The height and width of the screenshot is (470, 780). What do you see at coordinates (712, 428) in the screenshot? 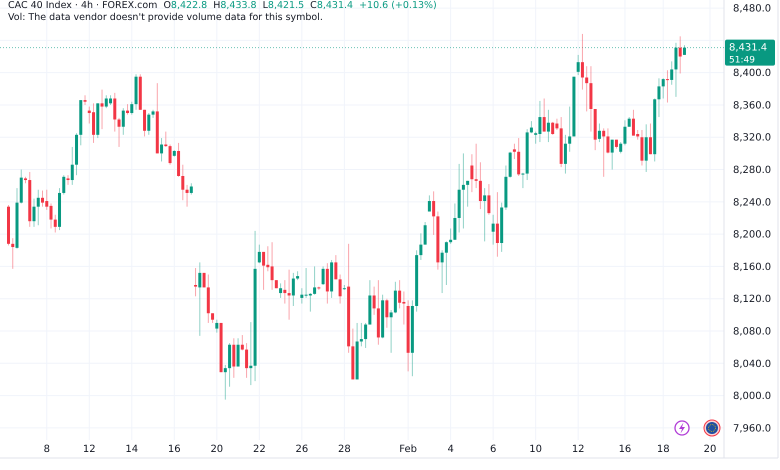
I see `flag-icon` at bounding box center [712, 428].